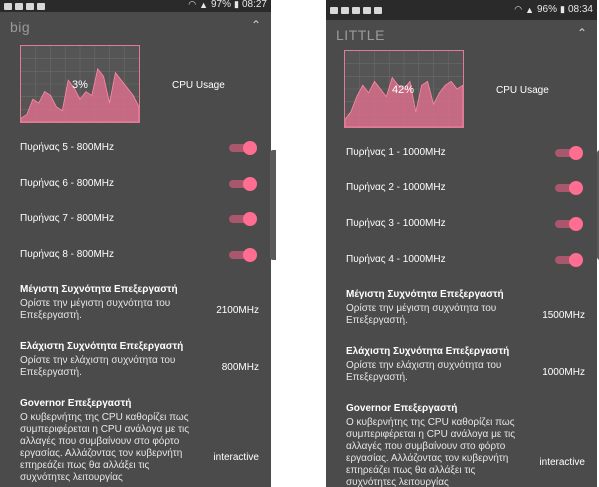  Describe the element at coordinates (67, 147) in the screenshot. I see `core-label: Πυρήνας 5 - 800MHz` at that location.